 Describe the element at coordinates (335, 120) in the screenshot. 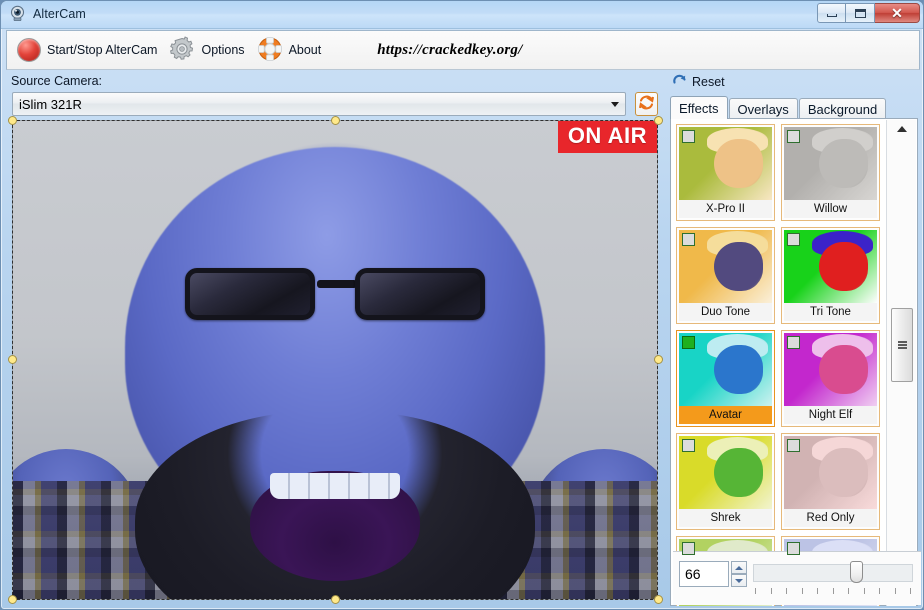

I see `resize-handle-top-center` at that location.